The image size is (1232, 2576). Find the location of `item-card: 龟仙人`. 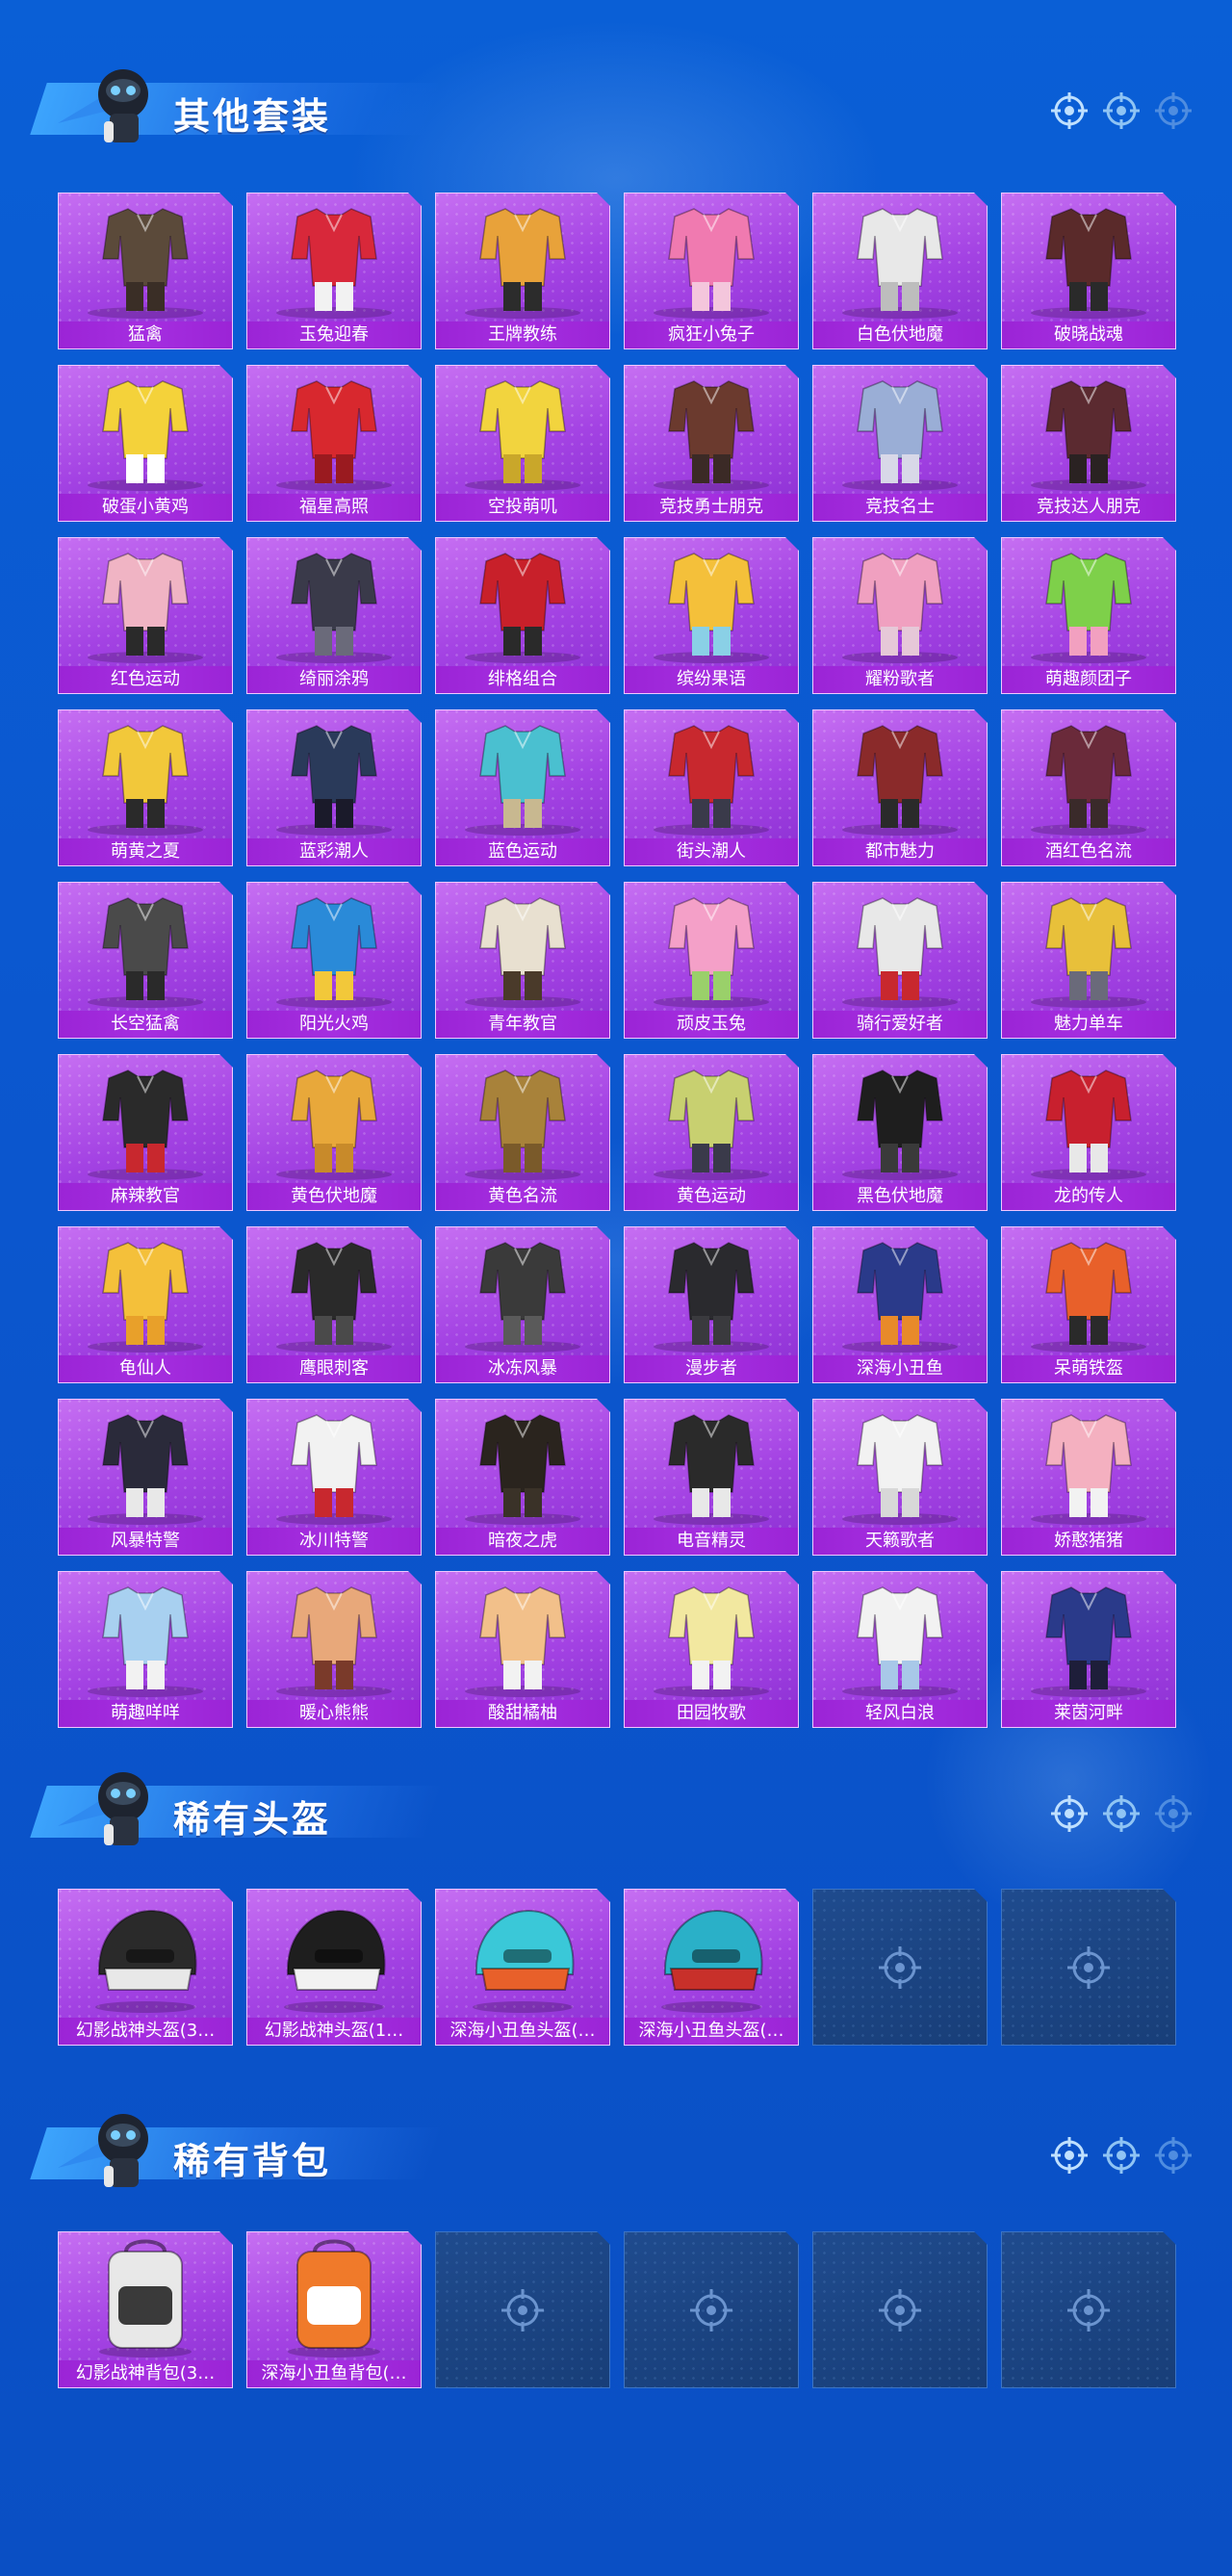

item-card: 龟仙人 is located at coordinates (145, 1304).